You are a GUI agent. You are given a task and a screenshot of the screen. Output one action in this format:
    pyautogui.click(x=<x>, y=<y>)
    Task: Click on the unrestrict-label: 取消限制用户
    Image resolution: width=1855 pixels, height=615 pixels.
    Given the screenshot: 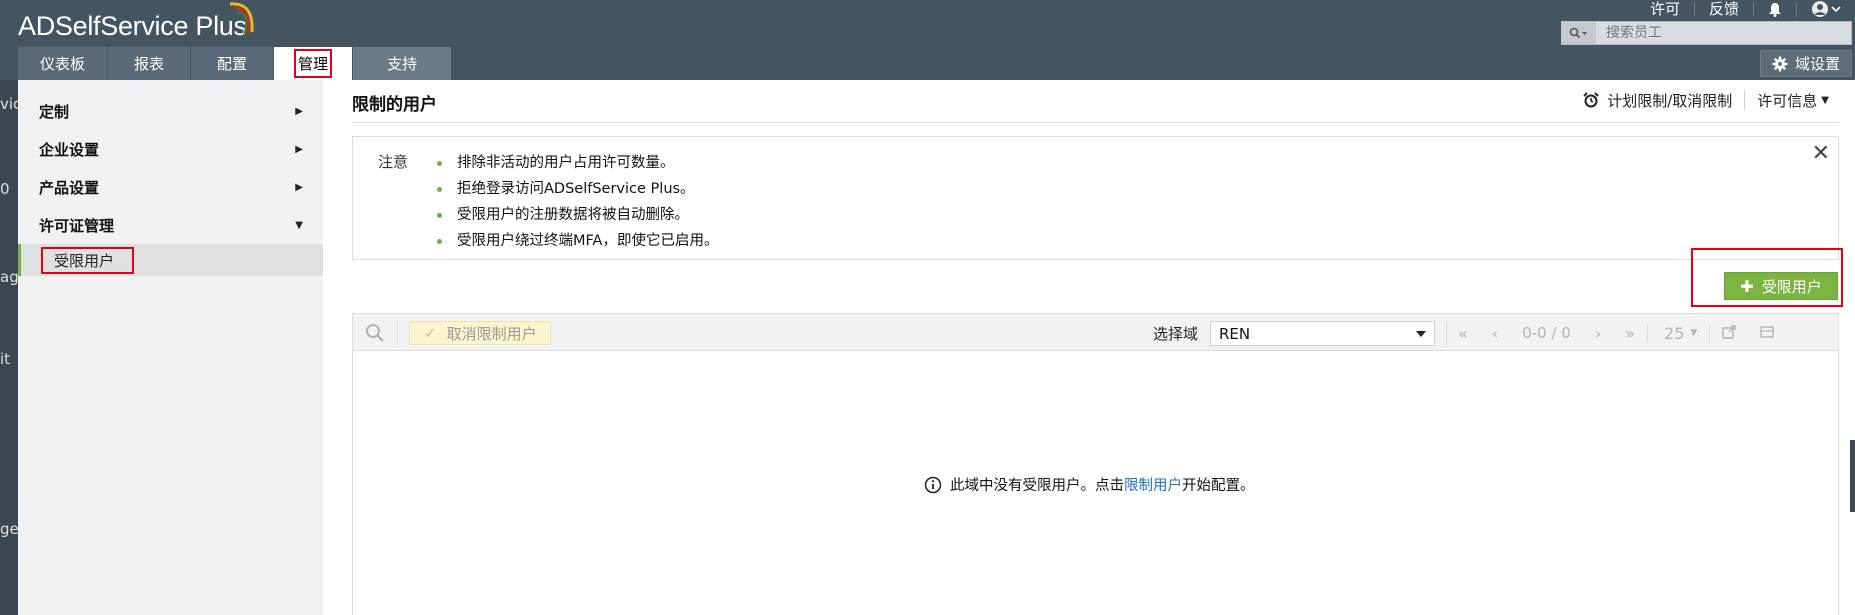 What is the action you would take?
    pyautogui.click(x=491, y=333)
    